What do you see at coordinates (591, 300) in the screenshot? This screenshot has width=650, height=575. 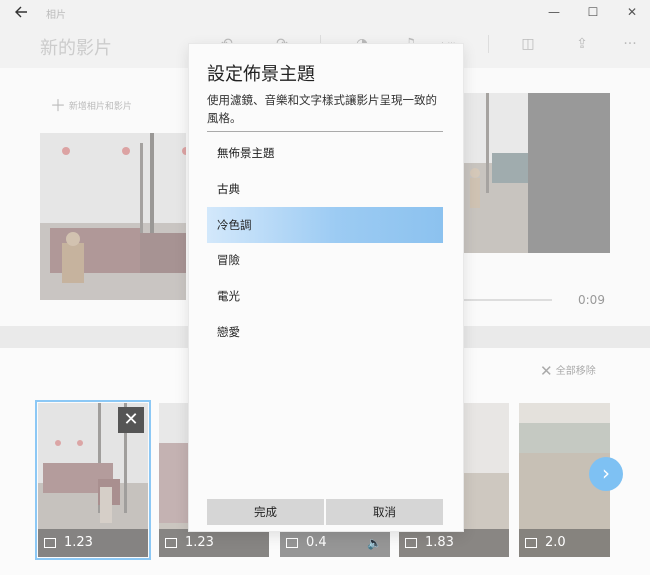 I see `playback-time: 0:09` at bounding box center [591, 300].